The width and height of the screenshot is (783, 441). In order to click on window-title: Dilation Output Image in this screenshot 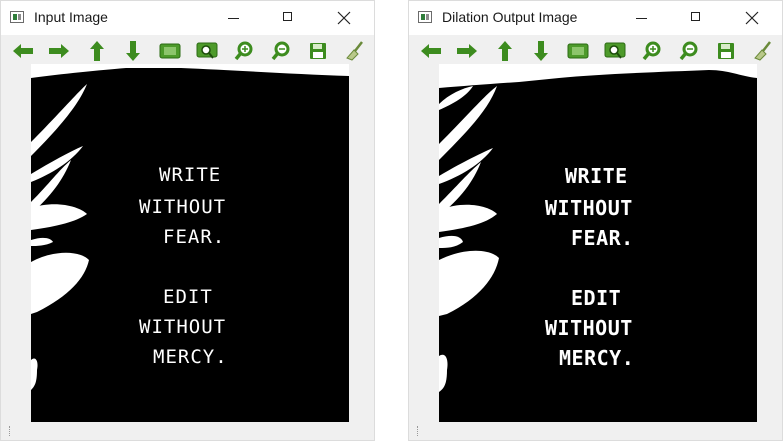, I will do `click(510, 17)`.